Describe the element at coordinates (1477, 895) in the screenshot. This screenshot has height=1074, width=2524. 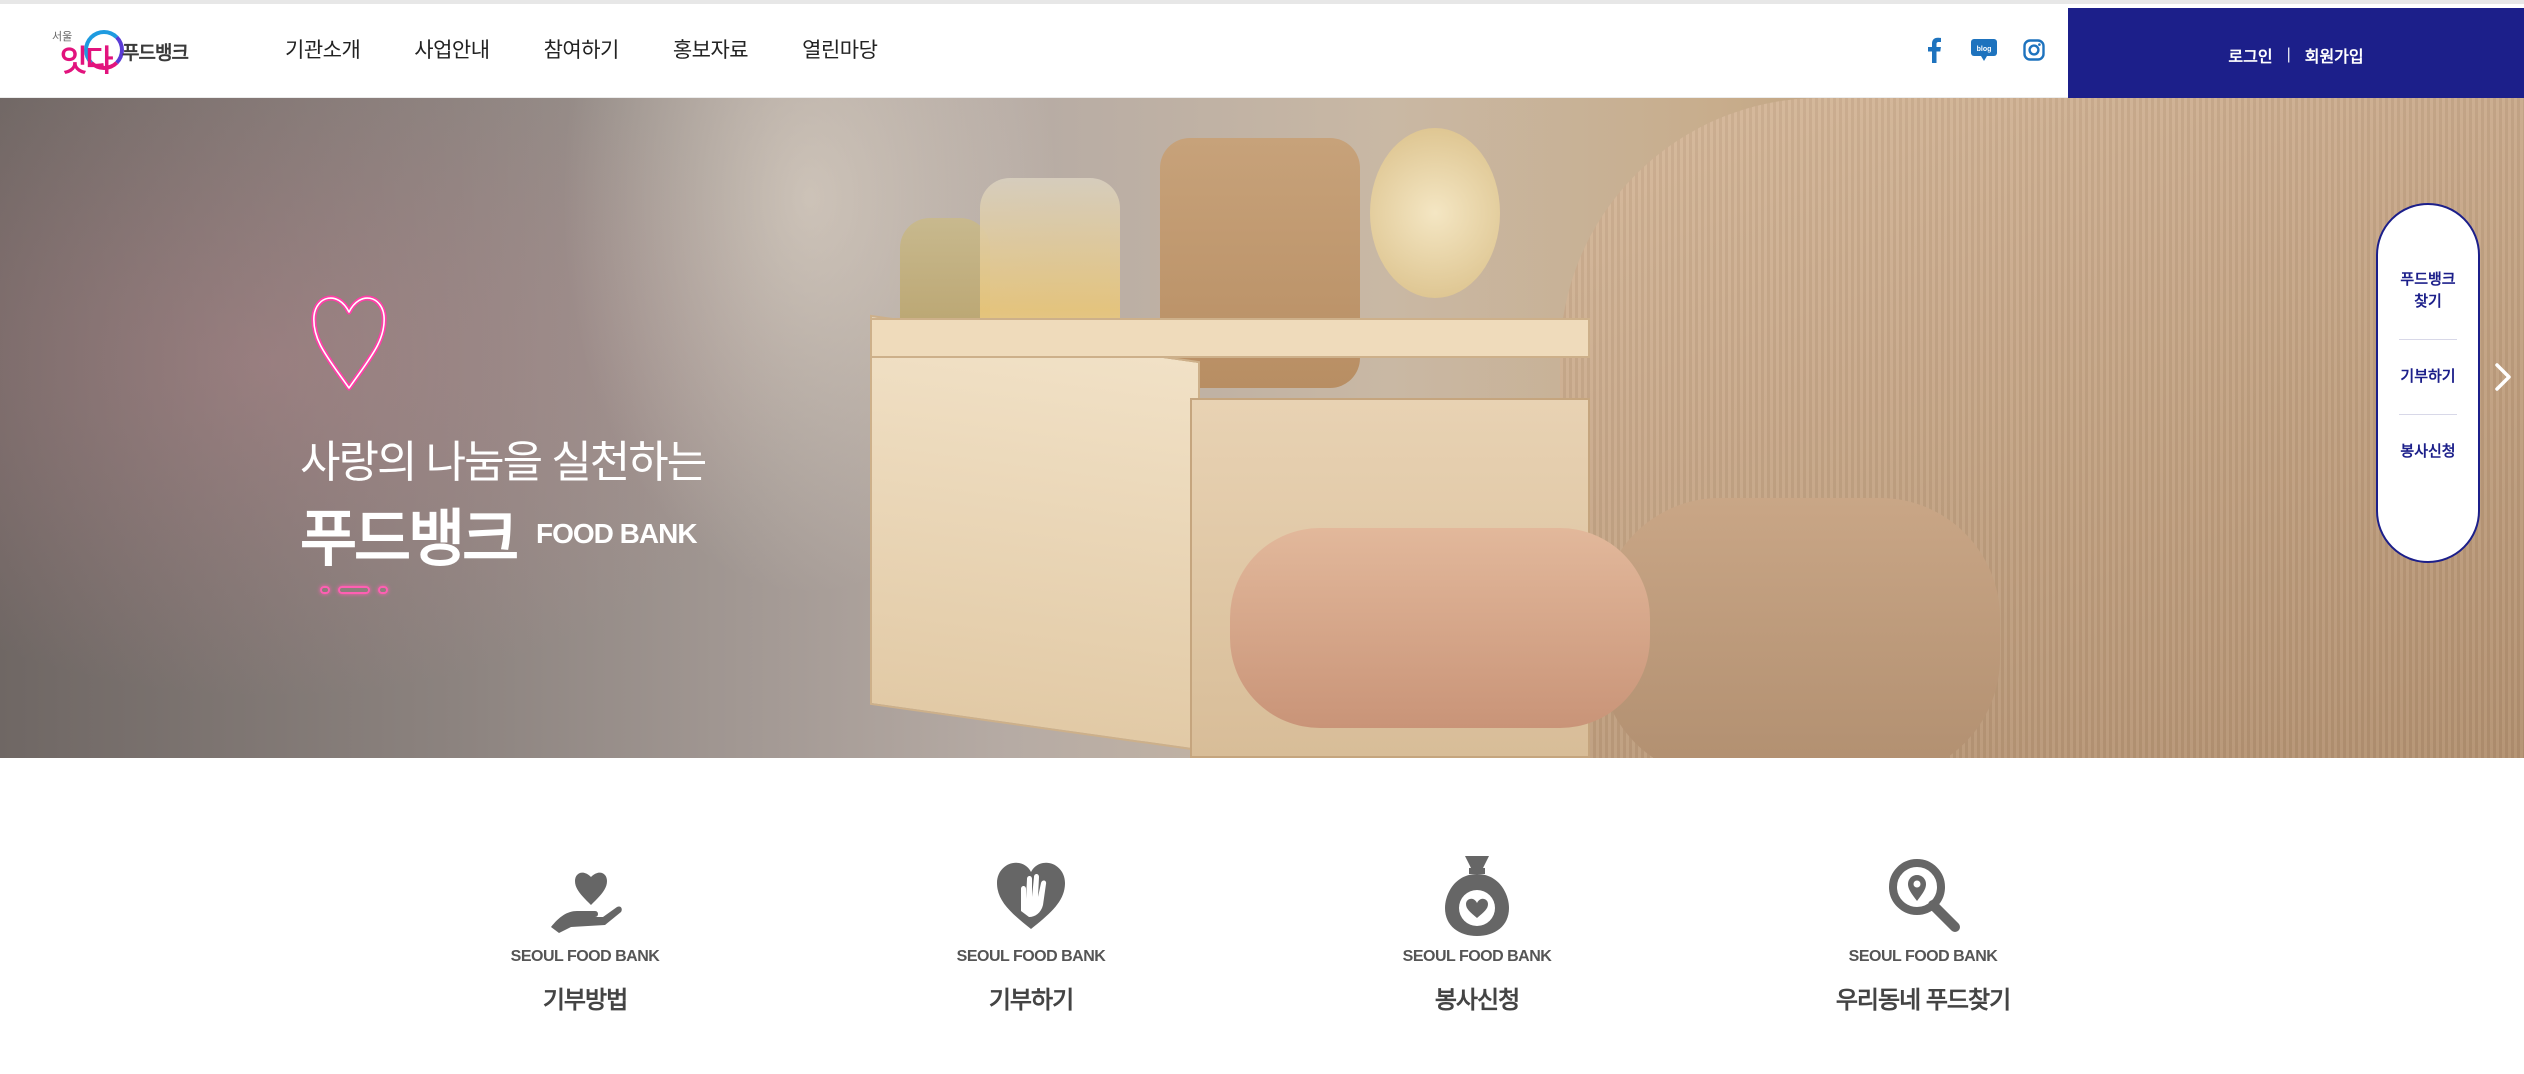
I see `money-bag-heart-icon` at that location.